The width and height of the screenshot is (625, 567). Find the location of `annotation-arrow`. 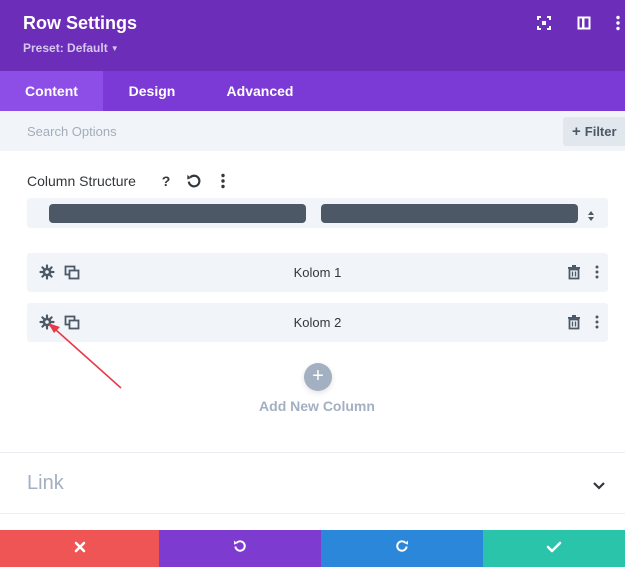

annotation-arrow is located at coordinates (85, 356).